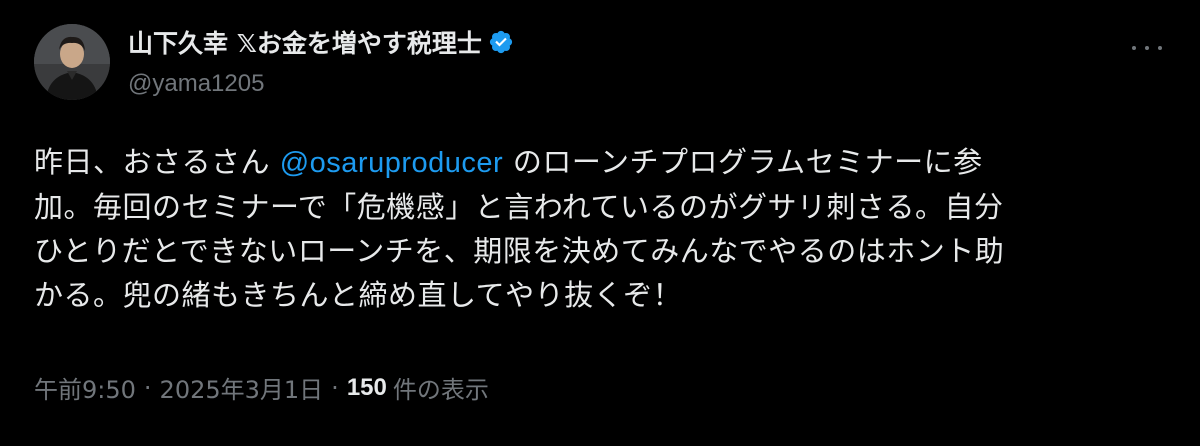 The image size is (1200, 446). Describe the element at coordinates (634, 61) in the screenshot. I see `tweet-header: 山下久幸 𝕏お金を増やす税理士 @yama1205` at that location.